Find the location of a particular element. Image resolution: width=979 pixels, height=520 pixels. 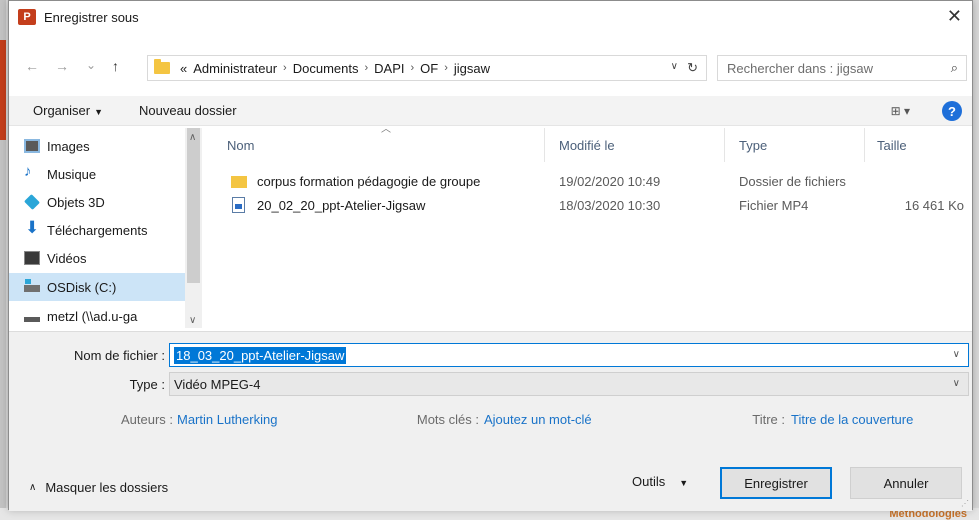

back-arrow-icon: ← is located at coordinates (32, 66).